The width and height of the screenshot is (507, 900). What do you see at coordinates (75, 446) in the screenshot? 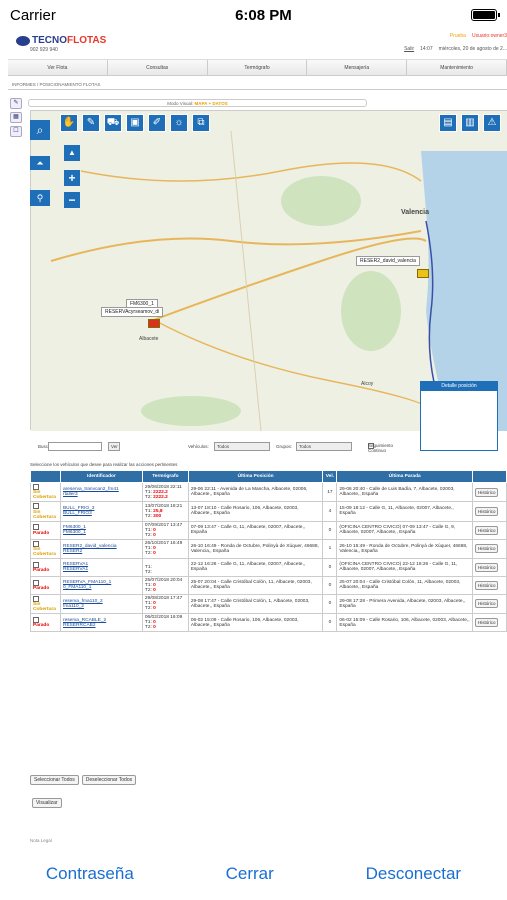
I see `search-input` at bounding box center [75, 446].